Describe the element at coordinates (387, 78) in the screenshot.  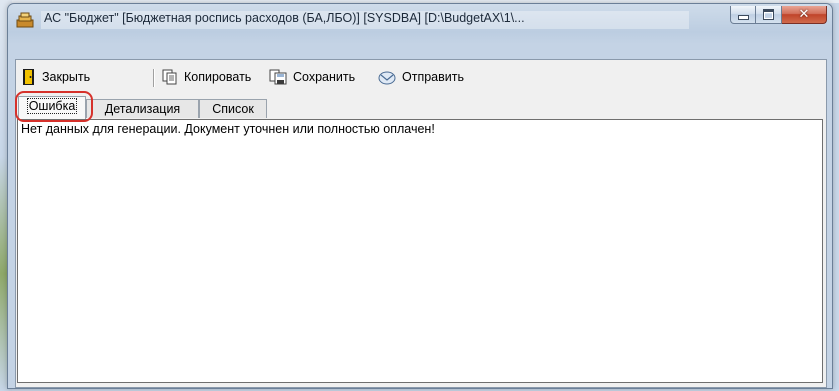
I see `envelope-icon` at that location.